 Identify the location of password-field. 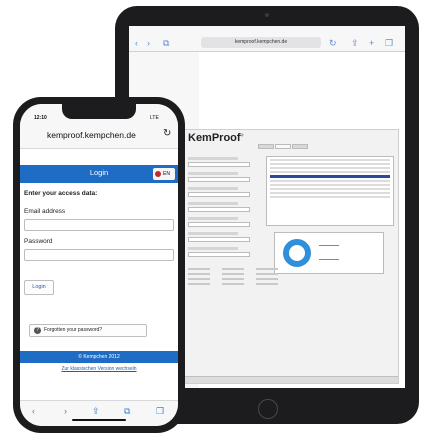
(99, 255).